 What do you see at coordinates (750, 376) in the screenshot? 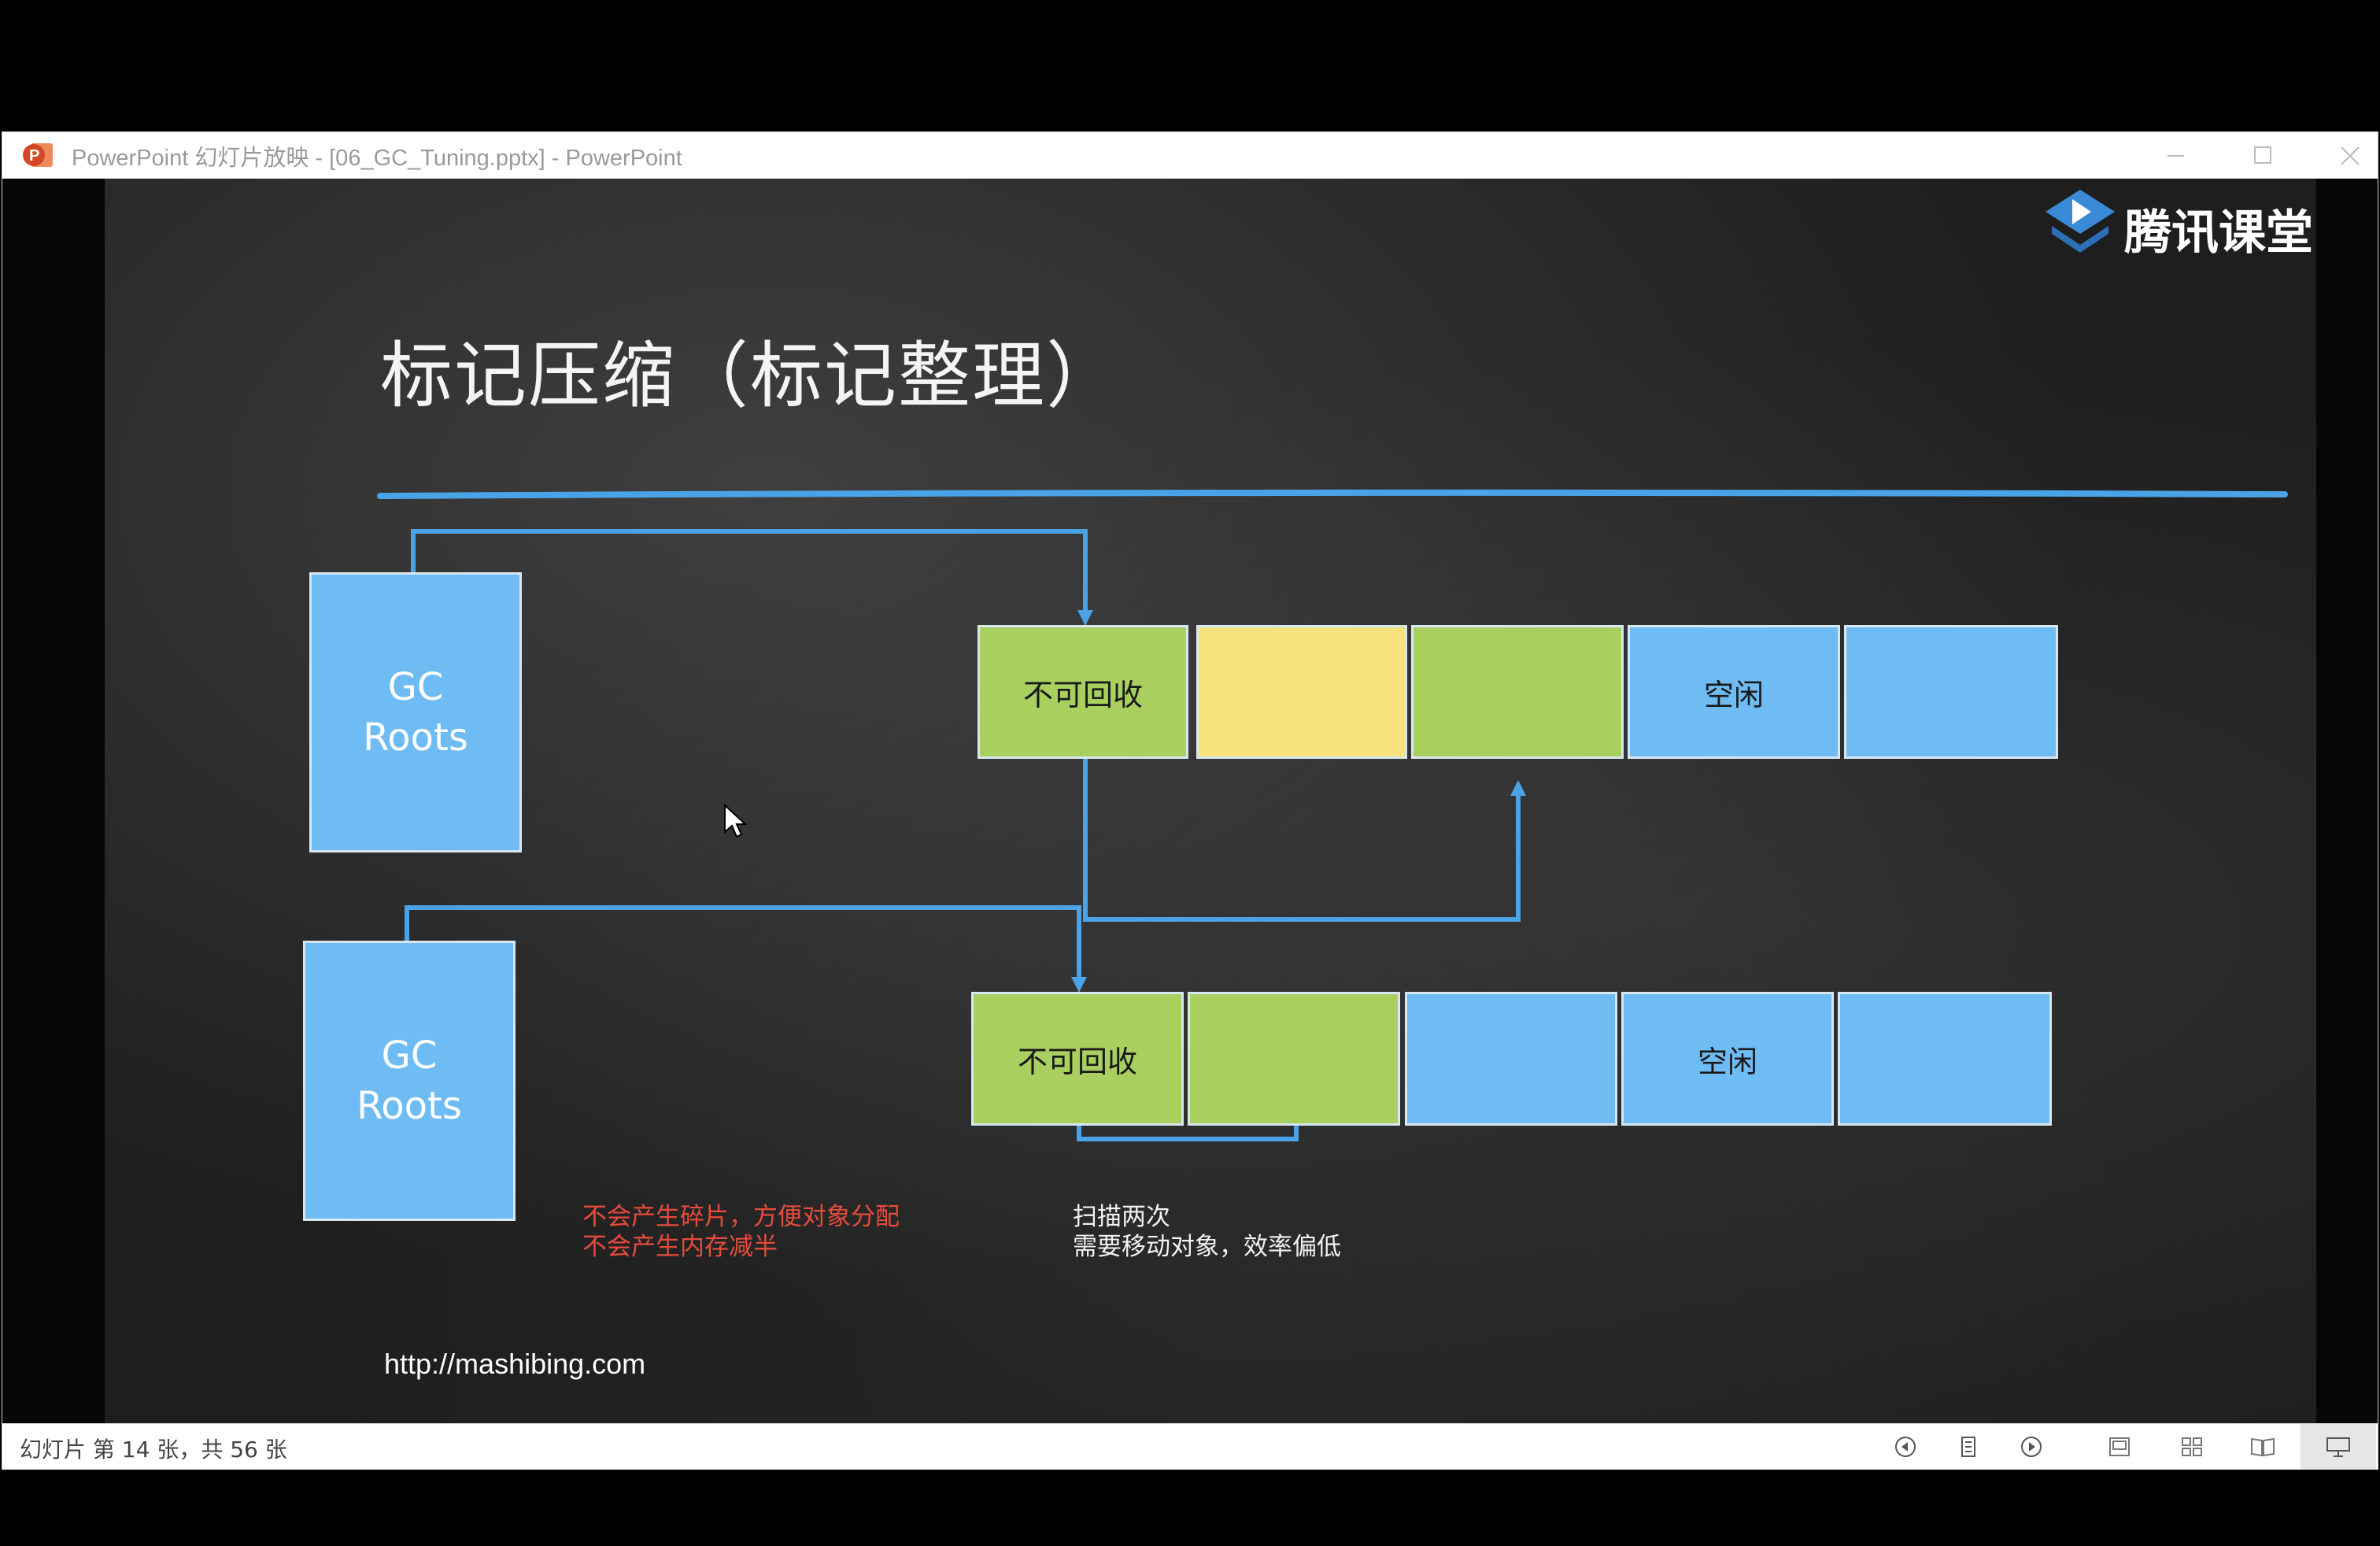
I see `slide-title: 标记压缩（标记整理）` at bounding box center [750, 376].